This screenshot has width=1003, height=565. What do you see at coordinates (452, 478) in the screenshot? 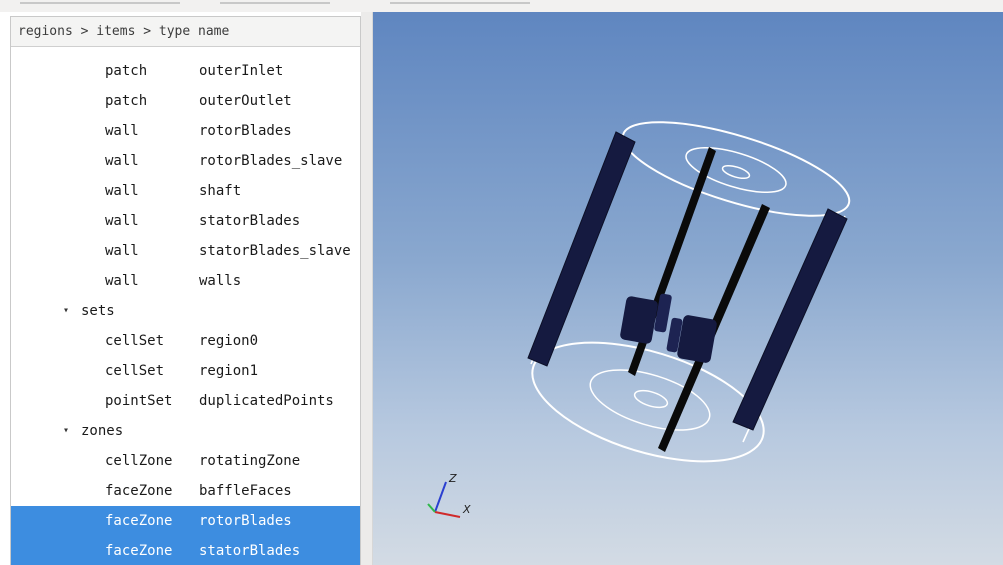
I see `axis-z-label: Z` at bounding box center [452, 478].